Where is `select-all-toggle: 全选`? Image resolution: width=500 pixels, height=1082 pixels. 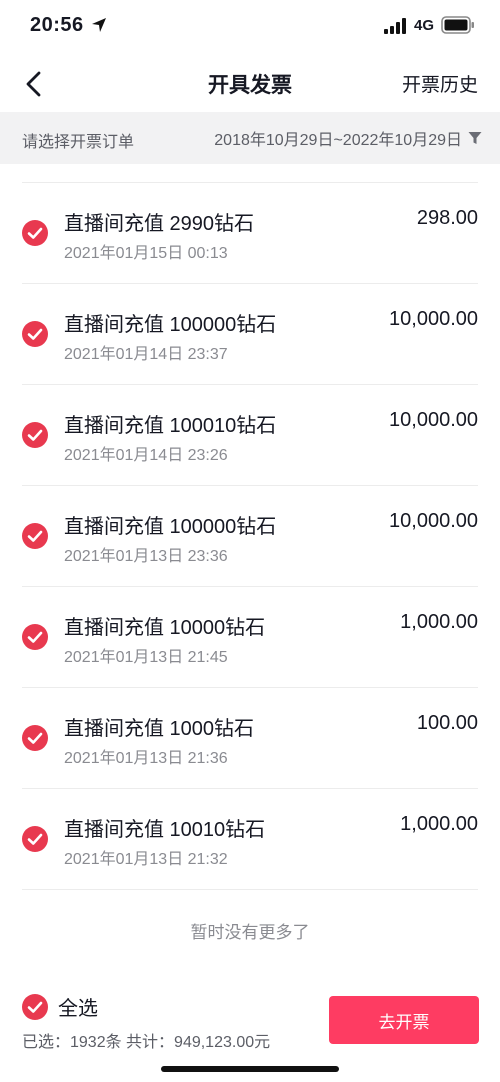 select-all-toggle: 全选 is located at coordinates (60, 1006).